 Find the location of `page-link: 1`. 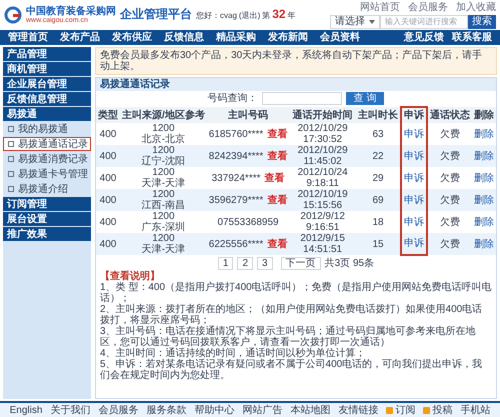

page-link: 1 is located at coordinates (226, 263).